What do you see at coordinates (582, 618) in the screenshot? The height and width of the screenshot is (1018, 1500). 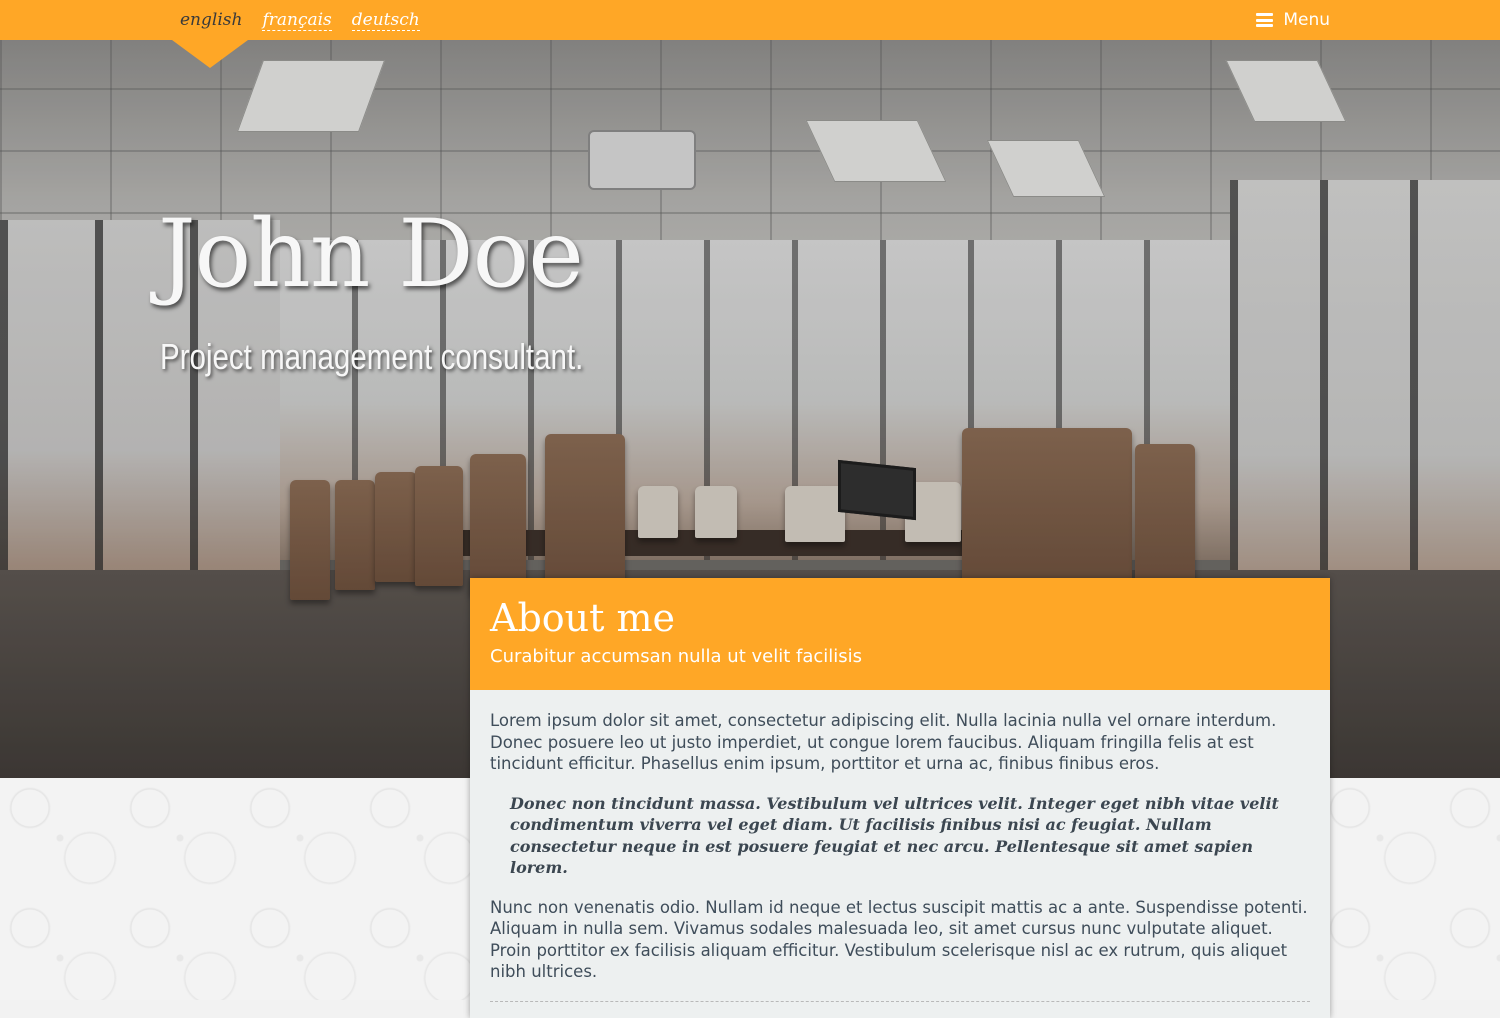 I see `about-title: About me` at bounding box center [582, 618].